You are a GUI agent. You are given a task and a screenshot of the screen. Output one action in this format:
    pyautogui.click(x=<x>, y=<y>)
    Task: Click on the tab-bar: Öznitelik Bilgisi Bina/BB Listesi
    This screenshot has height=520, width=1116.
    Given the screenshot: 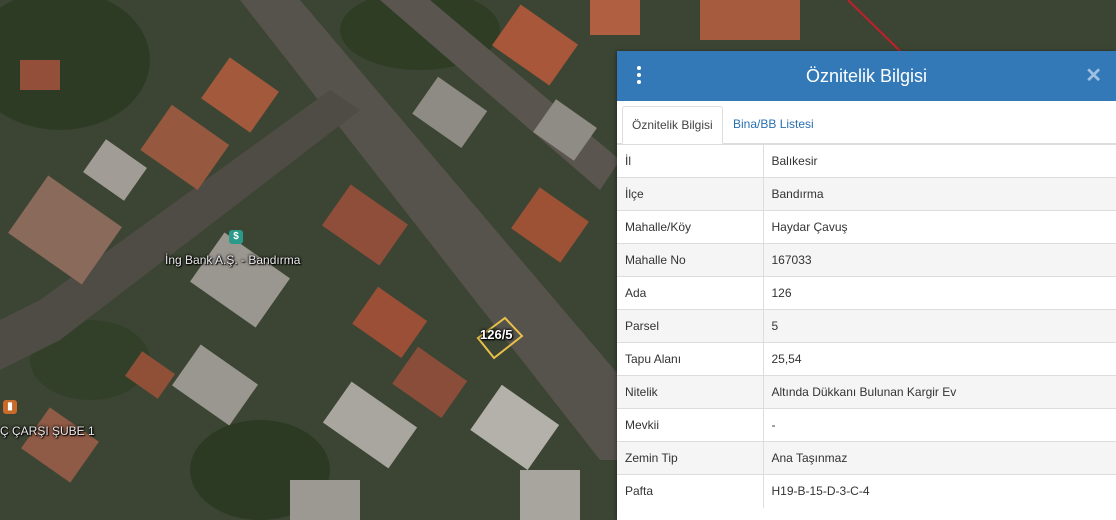 What is the action you would take?
    pyautogui.click(x=866, y=122)
    